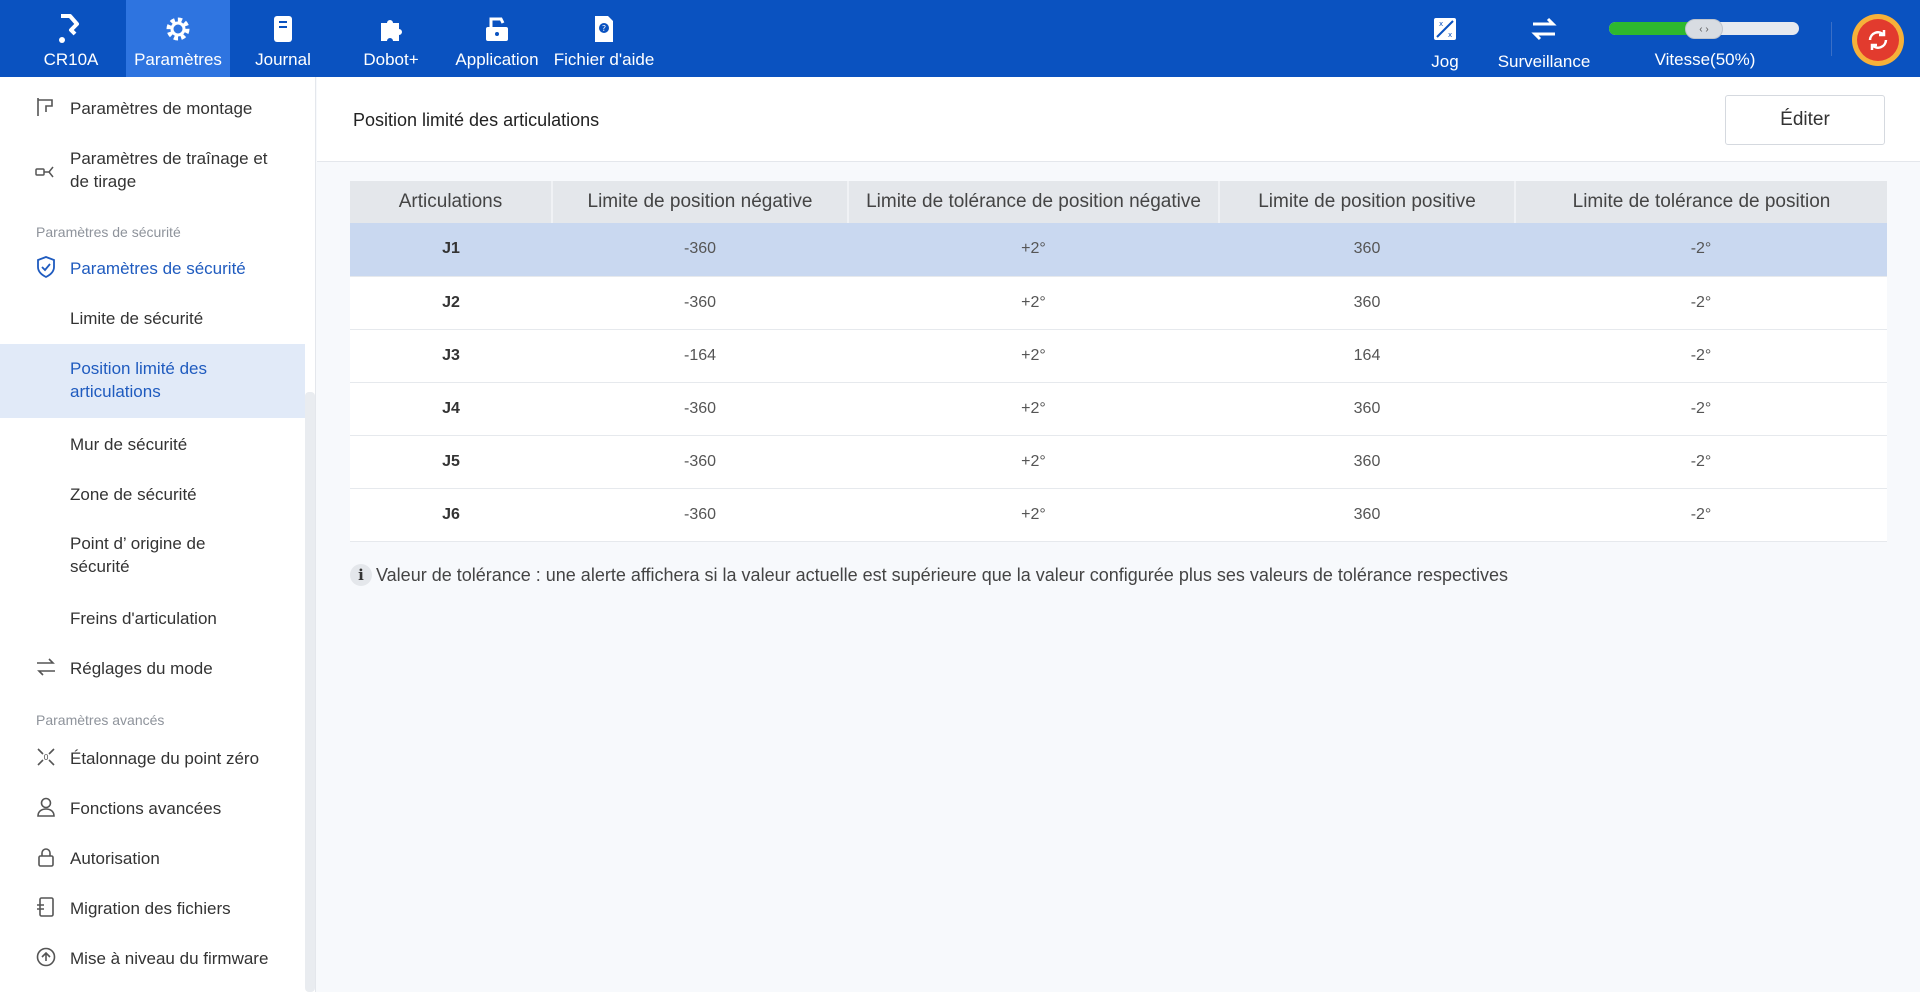 This screenshot has height=992, width=1920. Describe the element at coordinates (1831, 39) in the screenshot. I see `topbar-divider` at that location.